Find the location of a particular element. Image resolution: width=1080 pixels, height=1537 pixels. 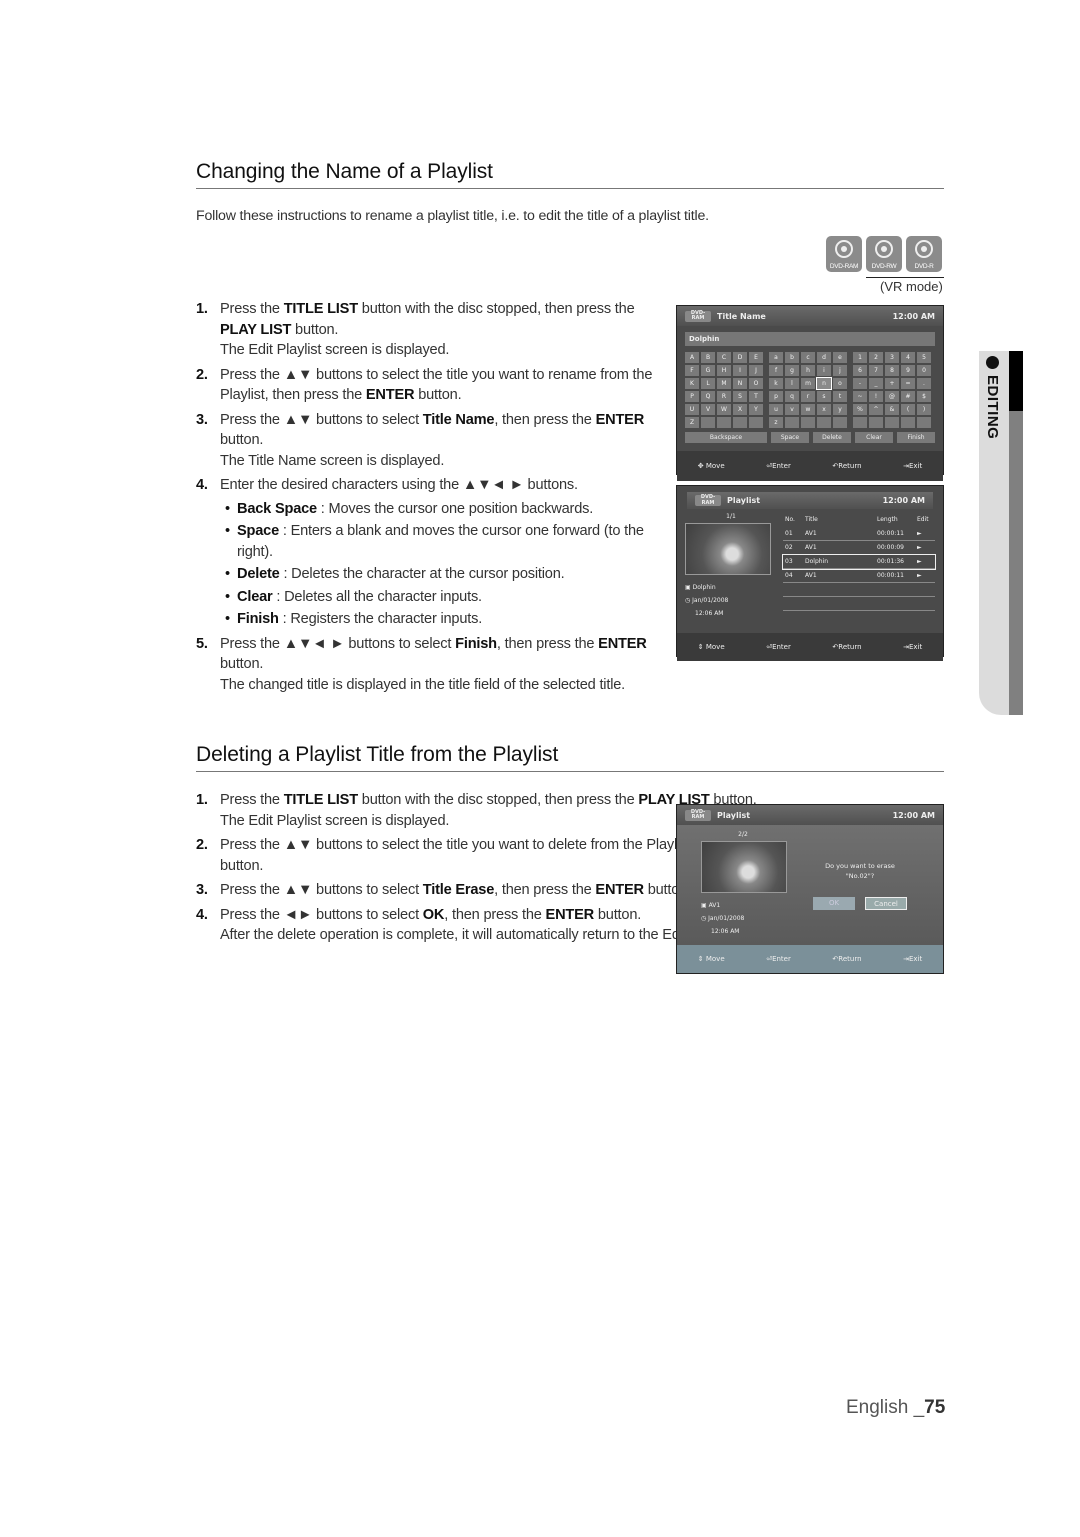

key-Z: Z is located at coordinates (692, 422).